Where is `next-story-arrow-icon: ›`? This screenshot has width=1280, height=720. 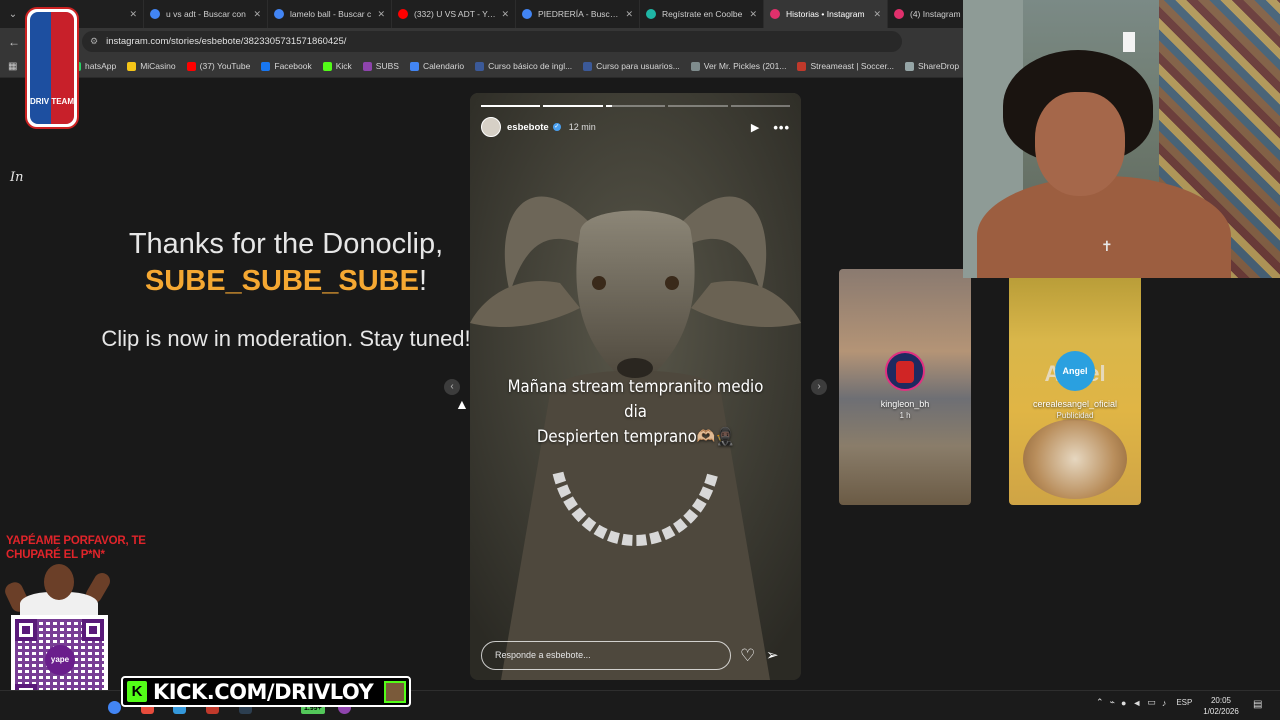 next-story-arrow-icon: › is located at coordinates (819, 387).